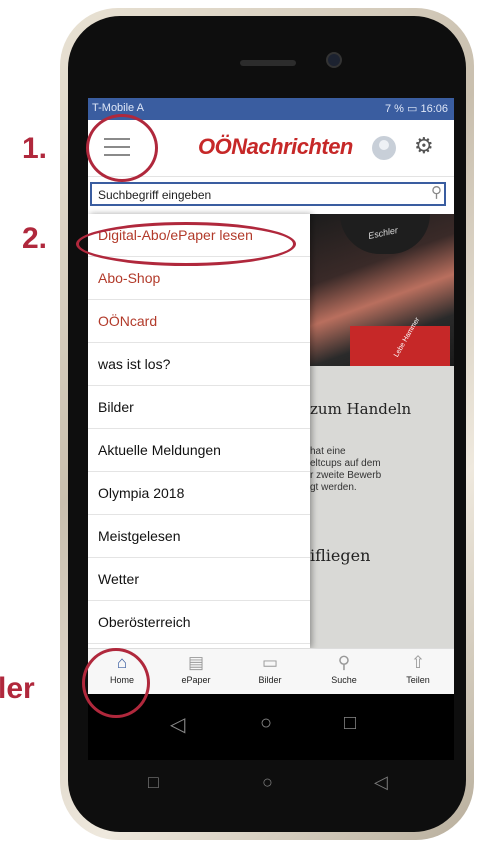 This screenshot has width=484, height=846. What do you see at coordinates (17, 688) in the screenshot?
I see `callout-3: ler` at bounding box center [17, 688].